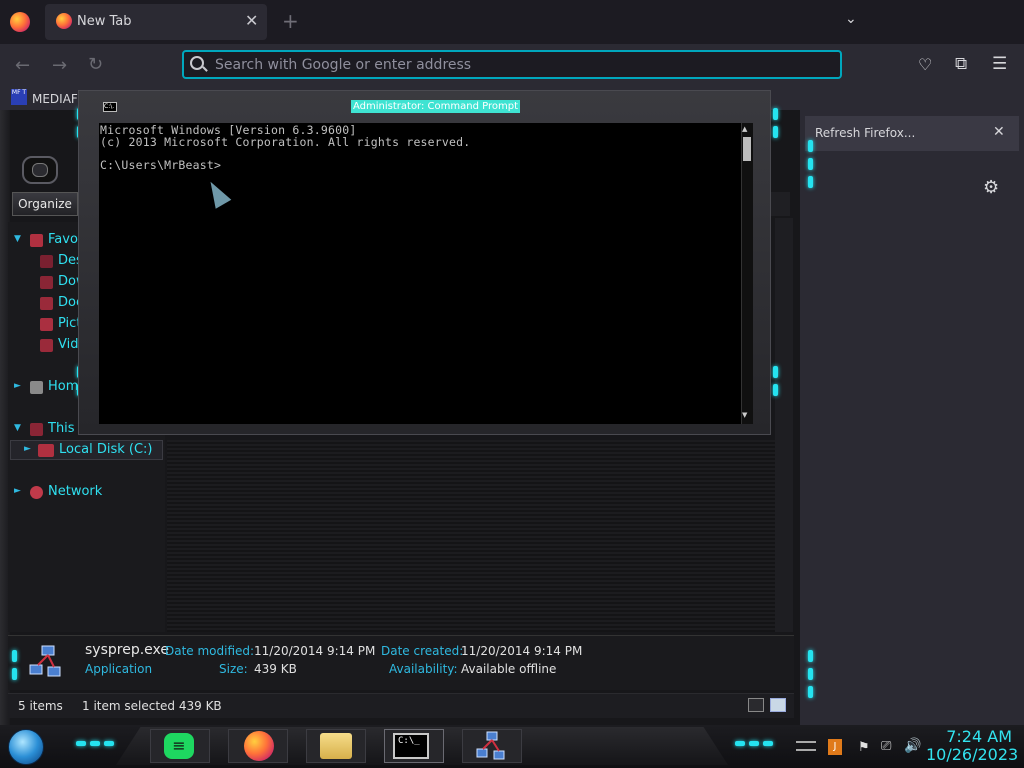 This screenshot has height=768, width=1024. I want to click on scroll-down-icon: ▼, so click(744, 415).